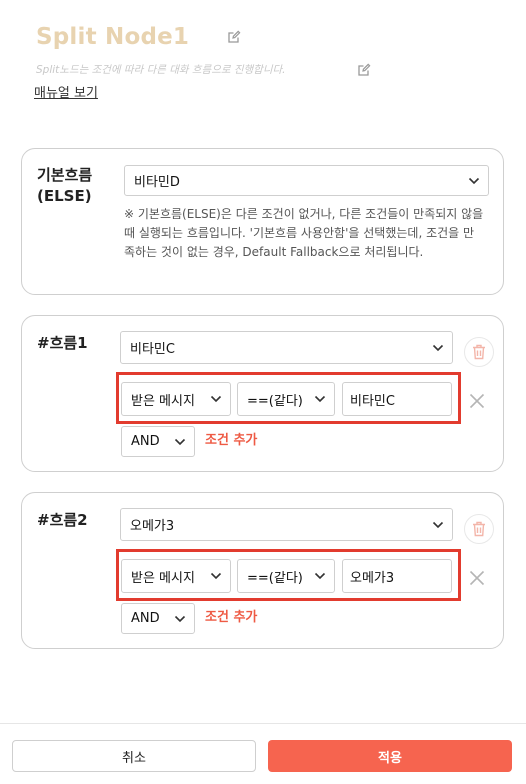 This screenshot has width=526, height=784. I want to click on cancel-button: 취소, so click(134, 756).